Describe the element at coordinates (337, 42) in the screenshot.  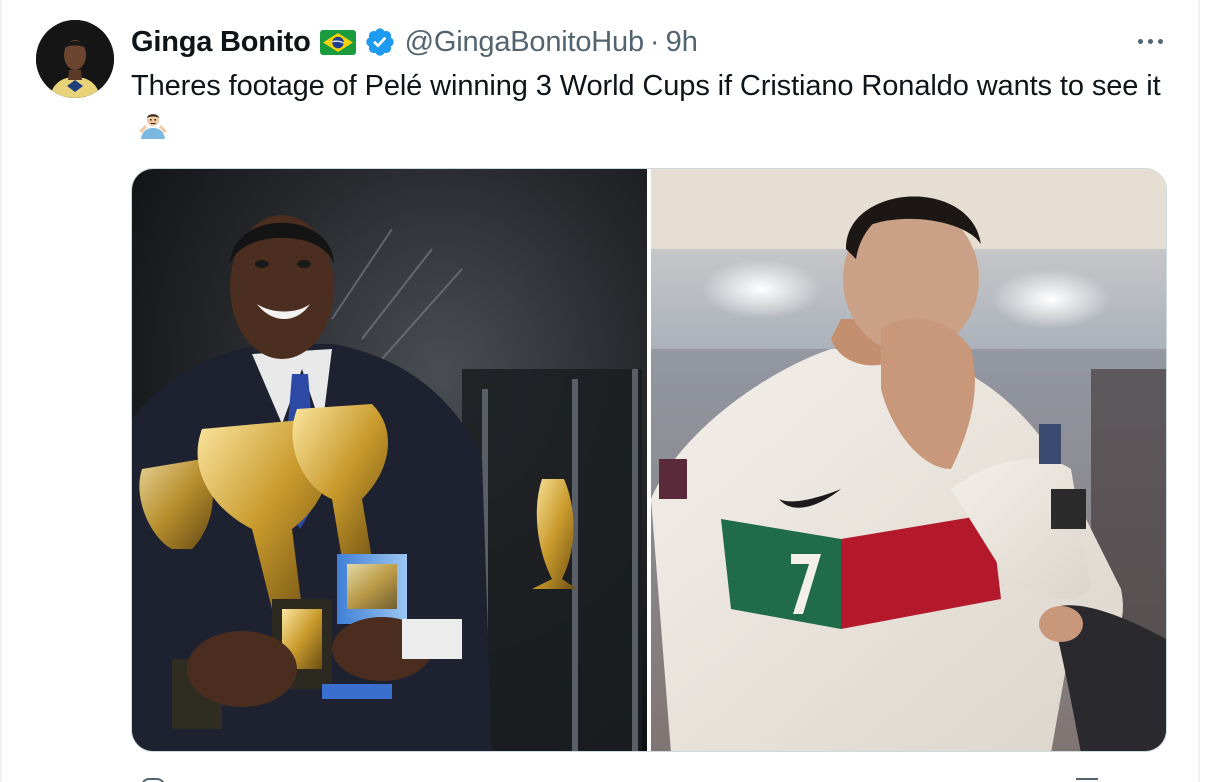
I see `brazil-flag-icon` at that location.